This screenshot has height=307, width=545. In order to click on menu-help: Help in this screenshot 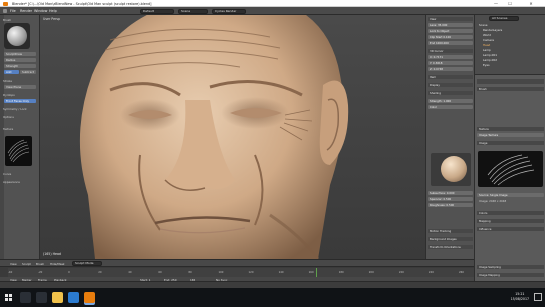, I will do `click(53, 11)`.